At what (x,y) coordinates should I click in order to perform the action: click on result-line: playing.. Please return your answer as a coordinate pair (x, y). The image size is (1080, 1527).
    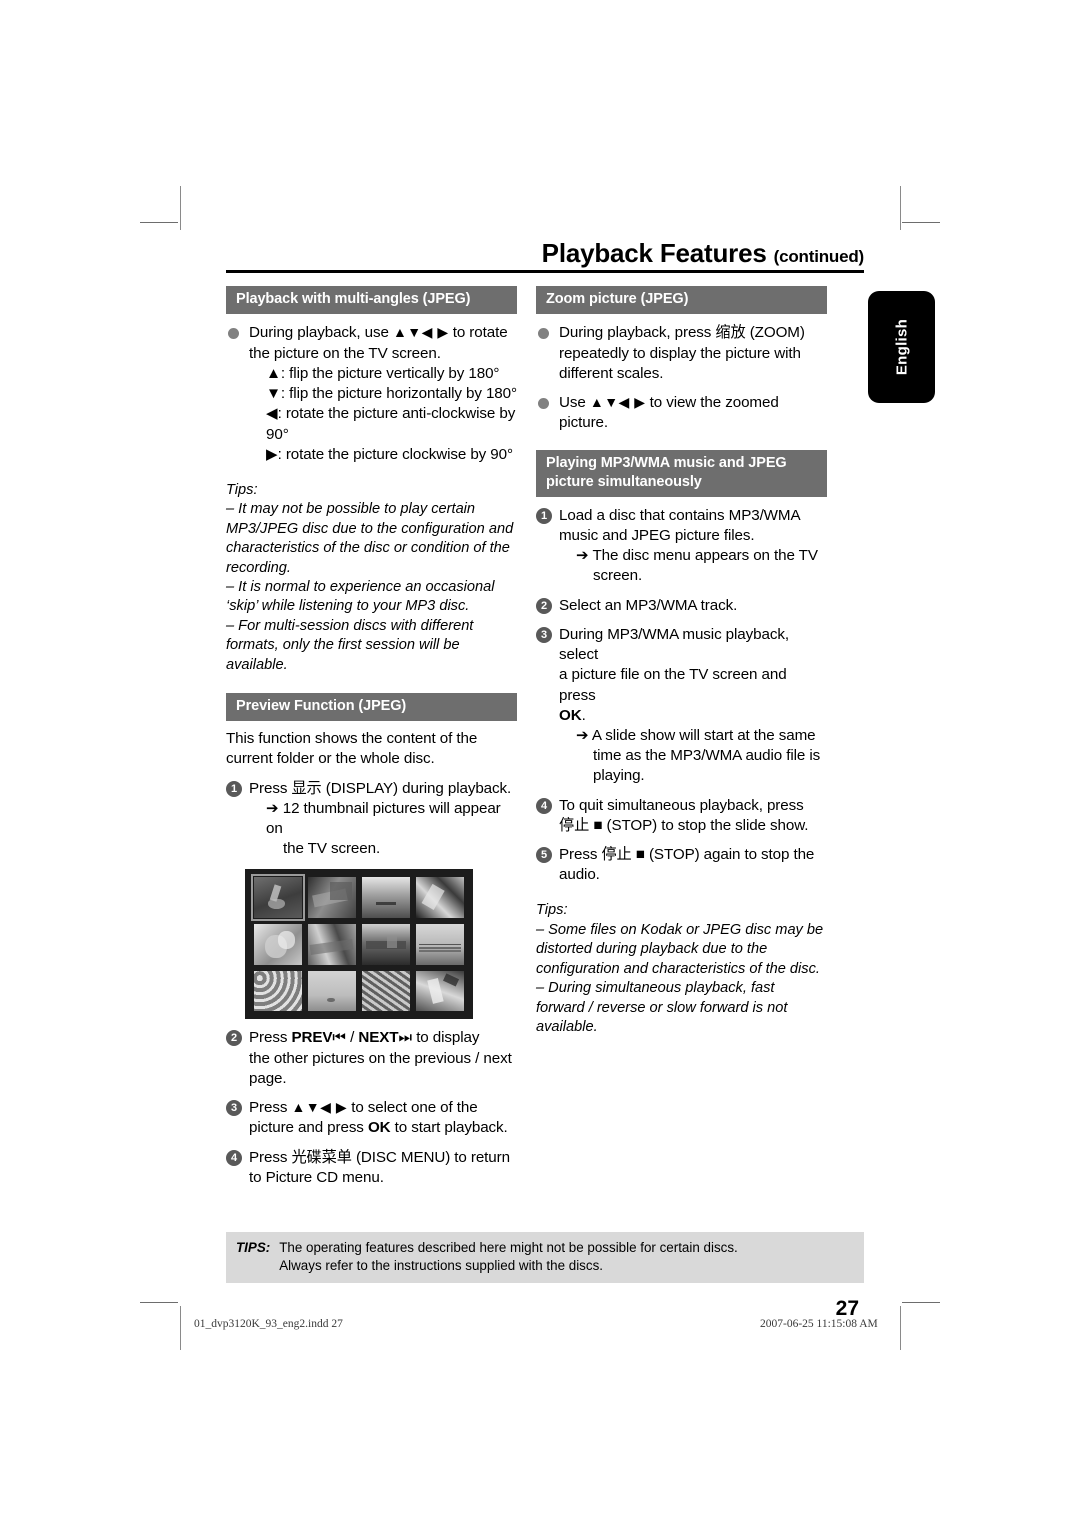
    Looking at the image, I should click on (619, 776).